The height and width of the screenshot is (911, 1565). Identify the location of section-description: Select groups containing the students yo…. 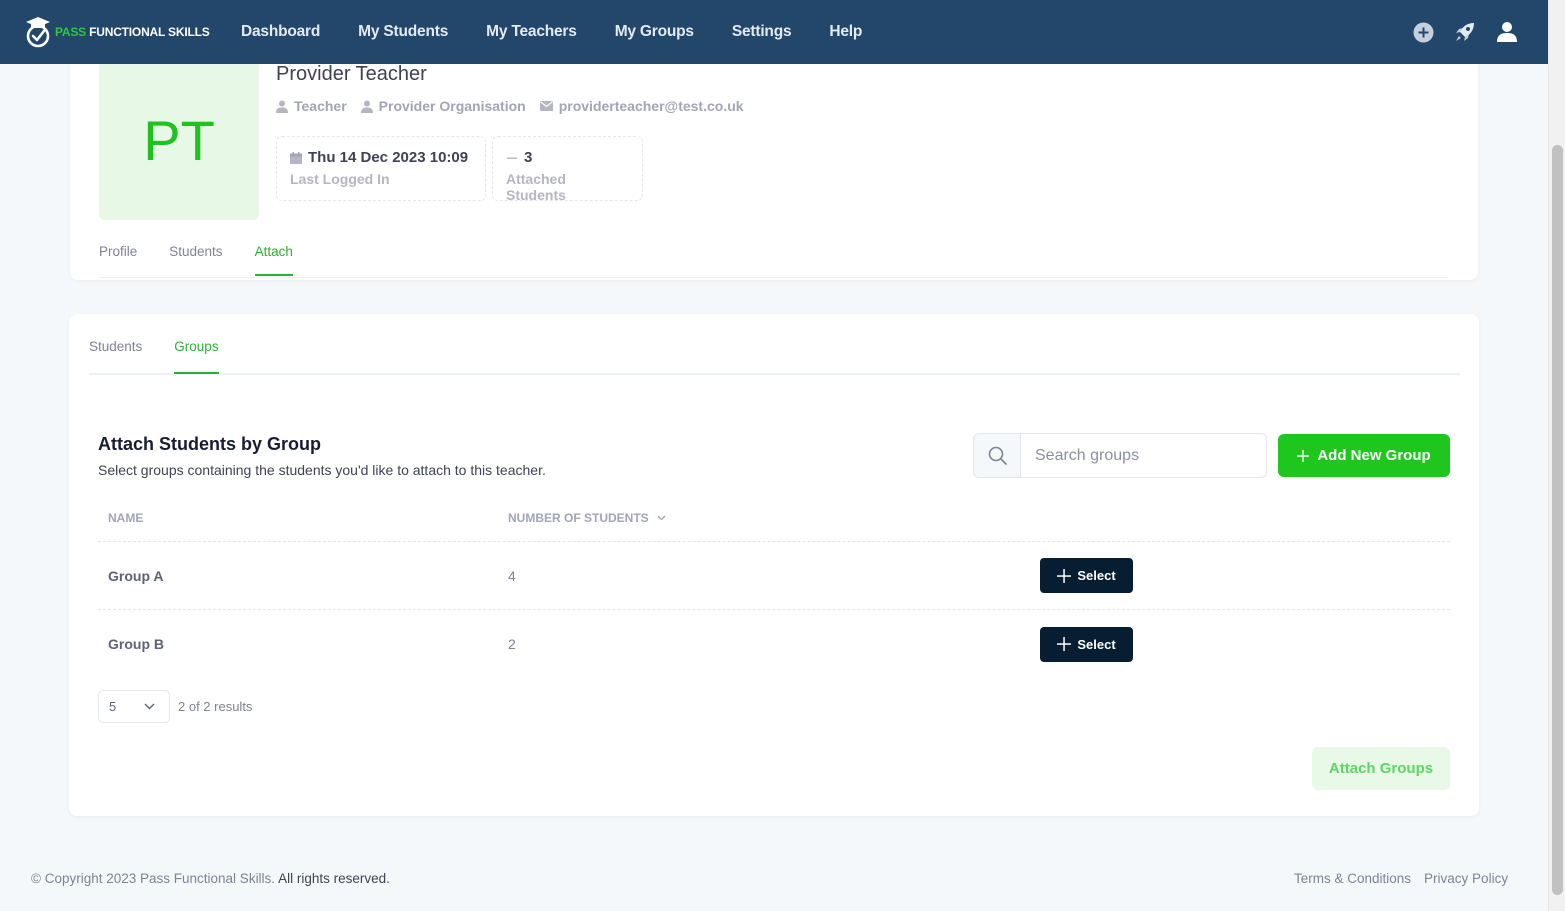
(322, 470).